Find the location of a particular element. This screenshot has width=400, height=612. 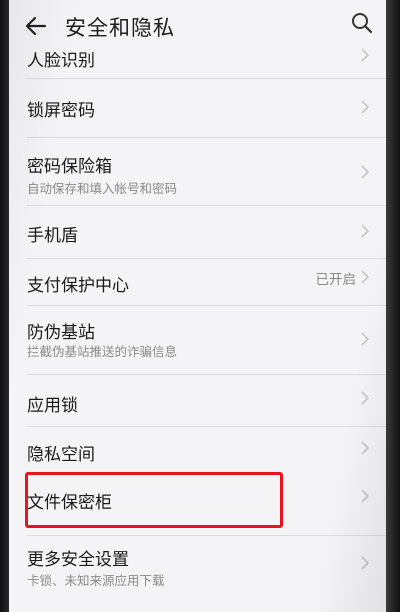

settings-item-lock-screen-password: 锁屏密码 is located at coordinates (197, 107).